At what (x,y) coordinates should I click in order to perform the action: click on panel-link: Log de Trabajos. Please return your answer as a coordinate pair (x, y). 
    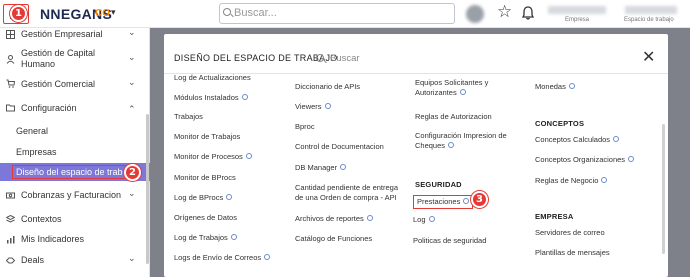
    Looking at the image, I should click on (205, 238).